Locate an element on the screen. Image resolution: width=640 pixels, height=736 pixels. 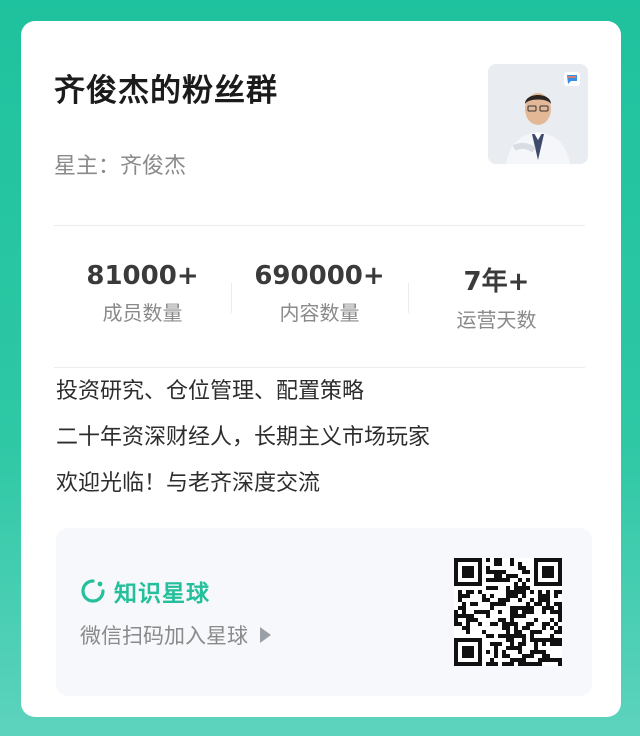
owner-avatar is located at coordinates (538, 114).